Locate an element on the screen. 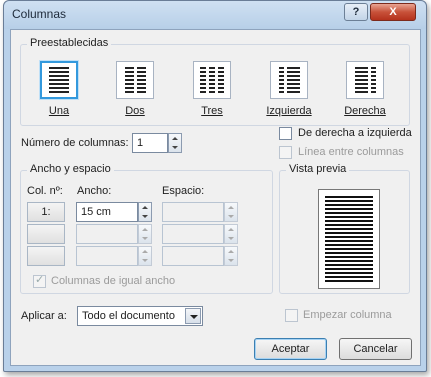 This screenshot has width=431, height=377. col-number-1: 1: is located at coordinates (46, 212).